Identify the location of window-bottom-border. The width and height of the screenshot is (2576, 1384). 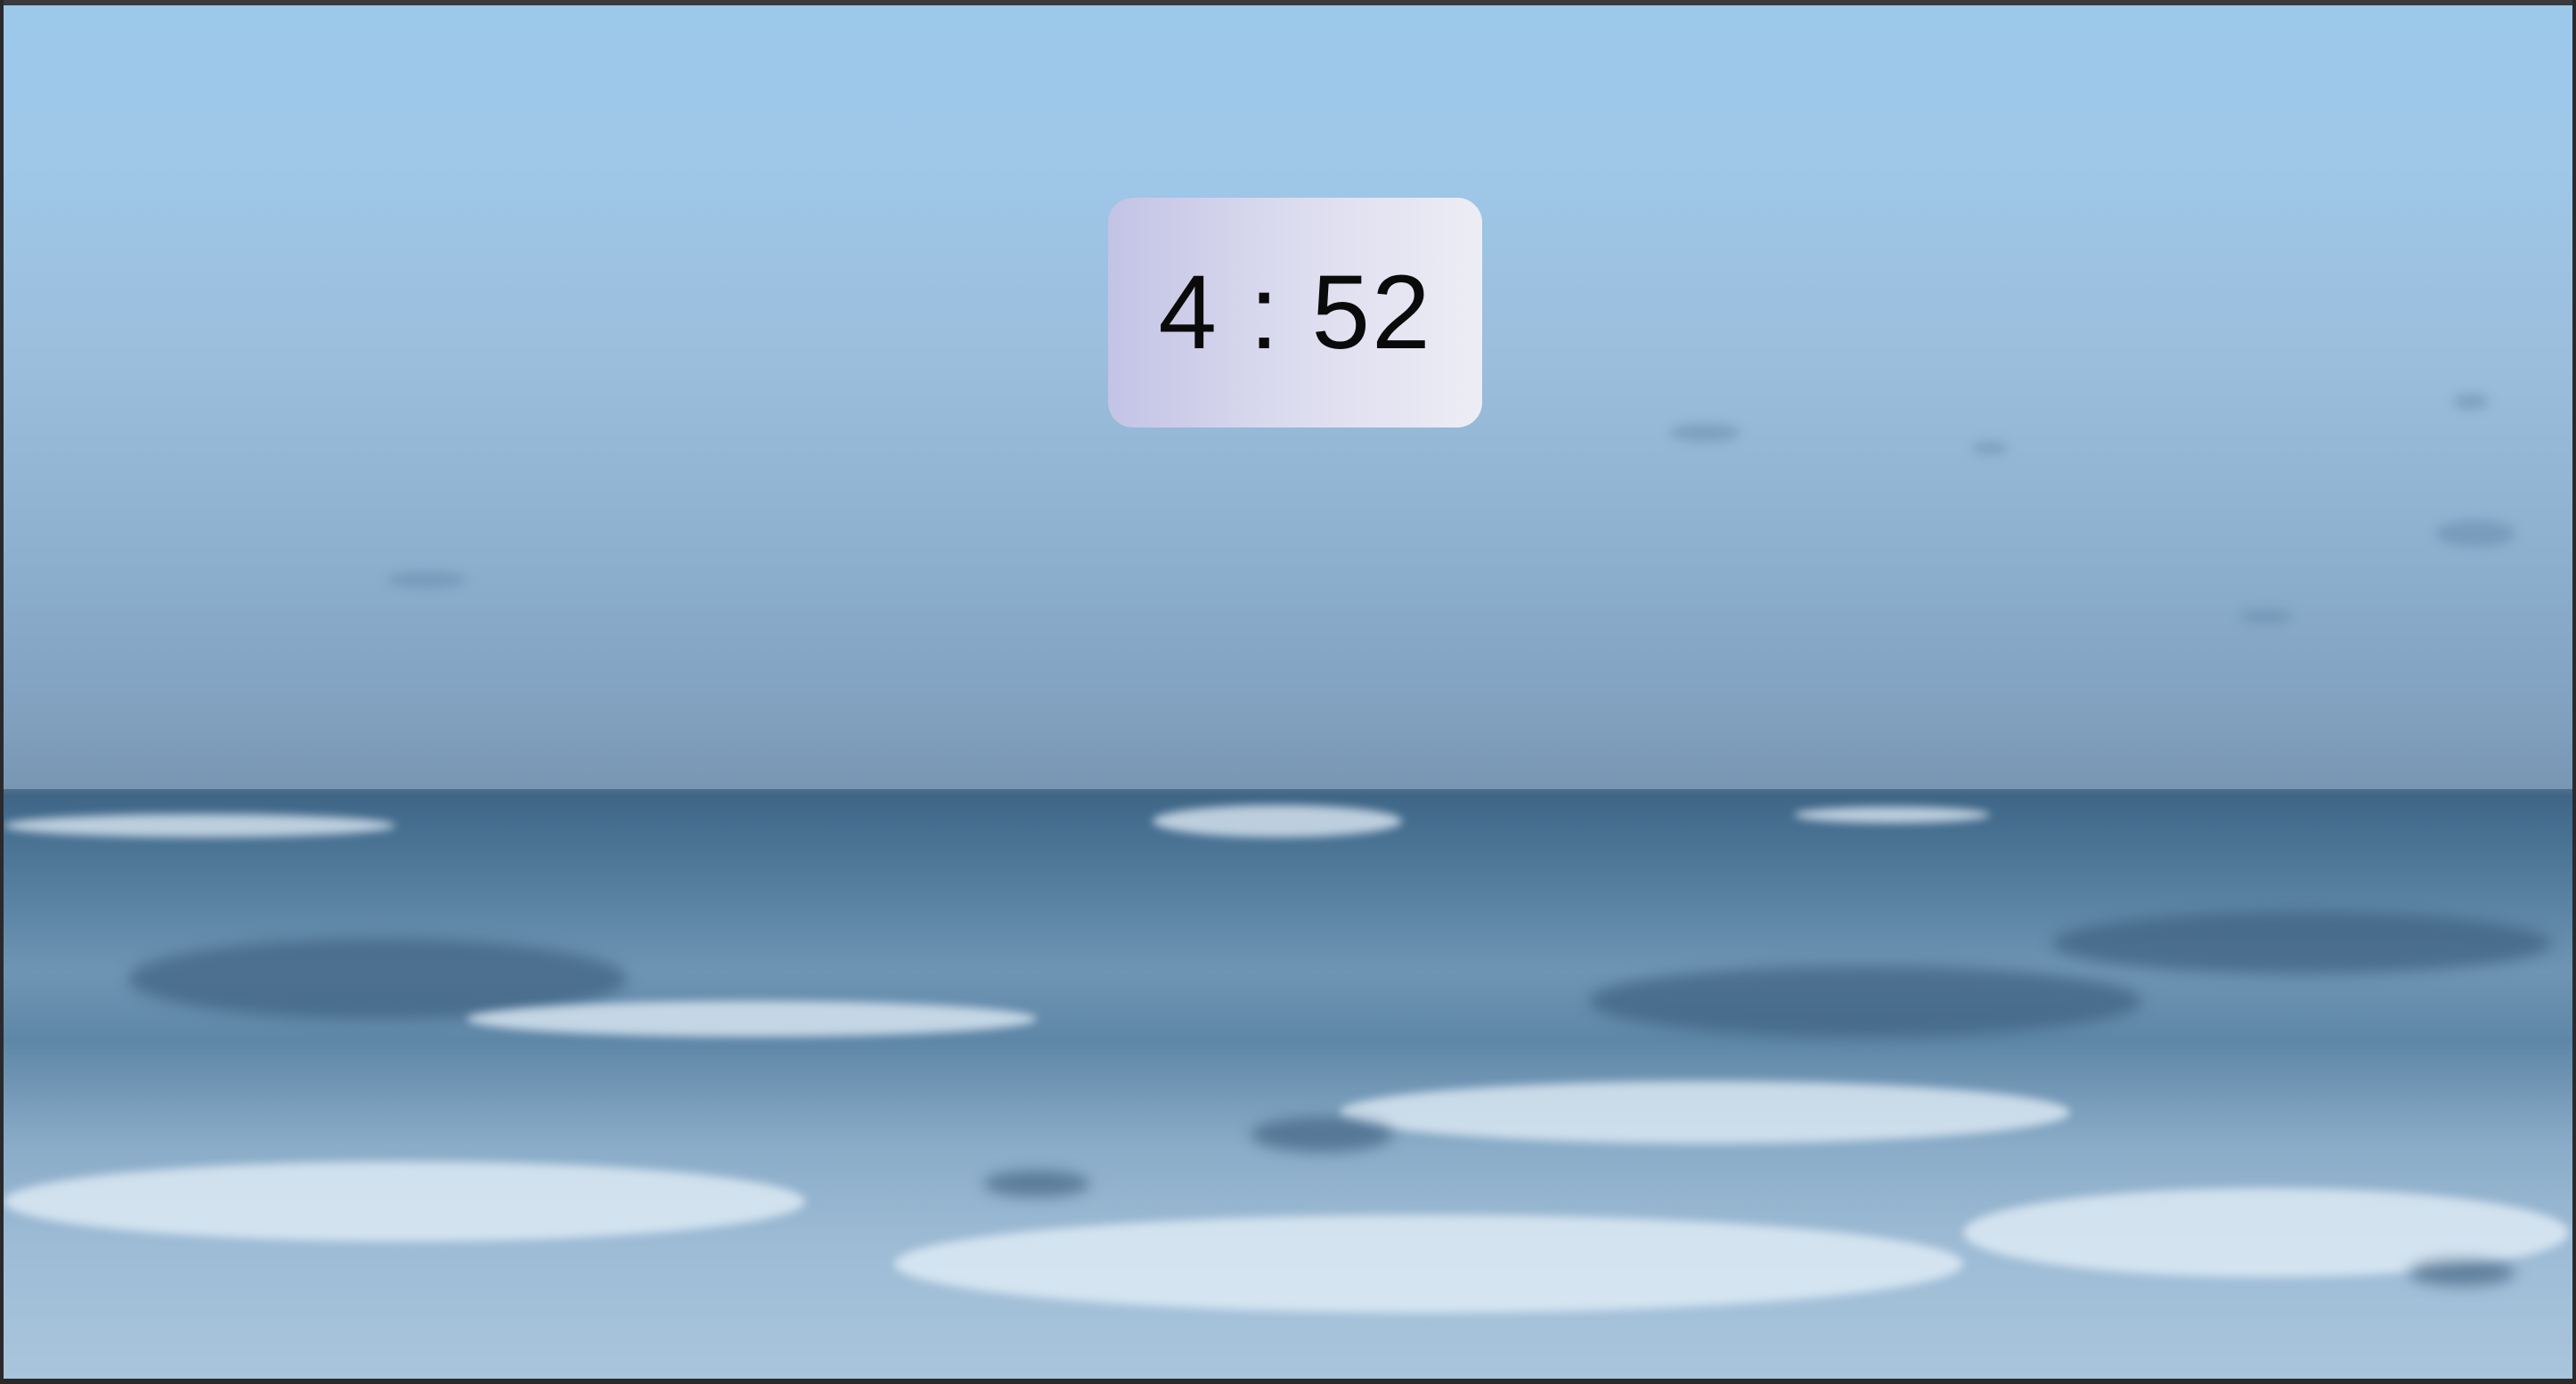
(1288, 1381).